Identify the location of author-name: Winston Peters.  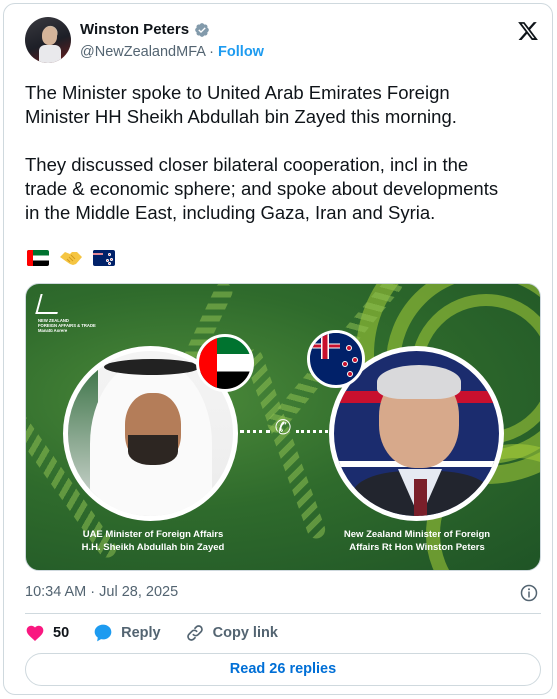
(134, 29).